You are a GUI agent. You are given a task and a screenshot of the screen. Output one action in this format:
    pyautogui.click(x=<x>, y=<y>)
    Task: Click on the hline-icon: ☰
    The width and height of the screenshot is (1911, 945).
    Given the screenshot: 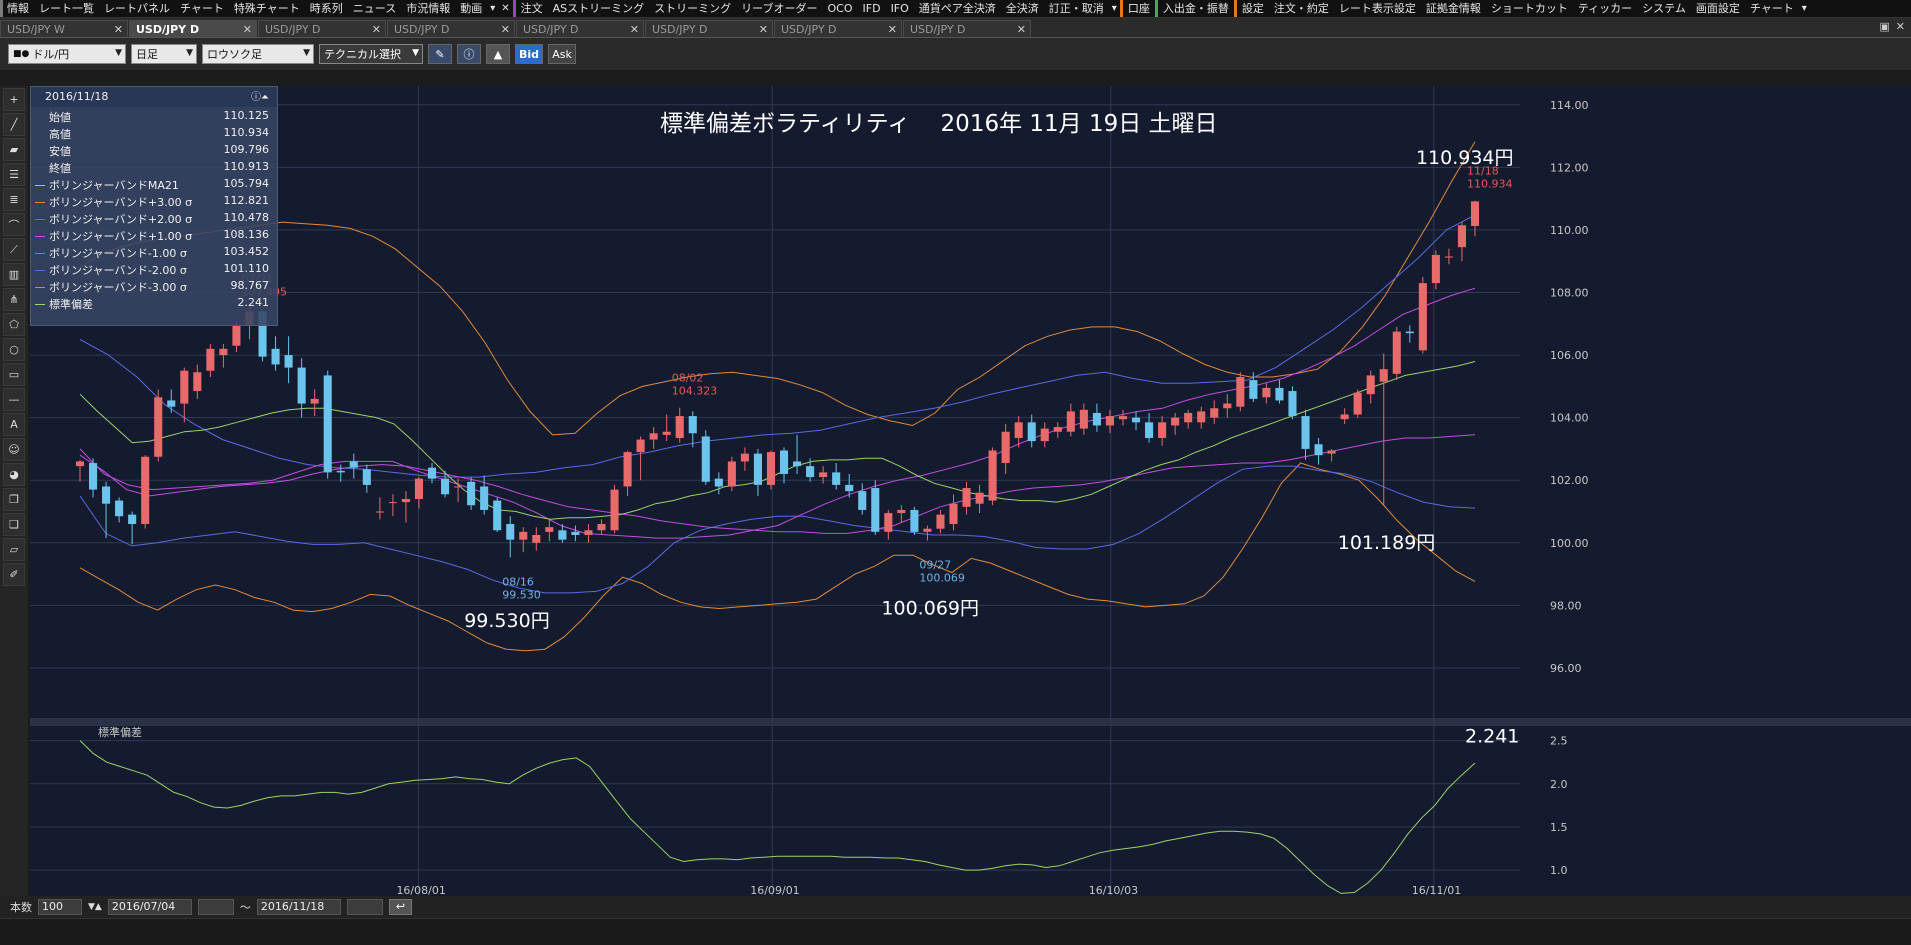 What is the action you would take?
    pyautogui.click(x=14, y=174)
    